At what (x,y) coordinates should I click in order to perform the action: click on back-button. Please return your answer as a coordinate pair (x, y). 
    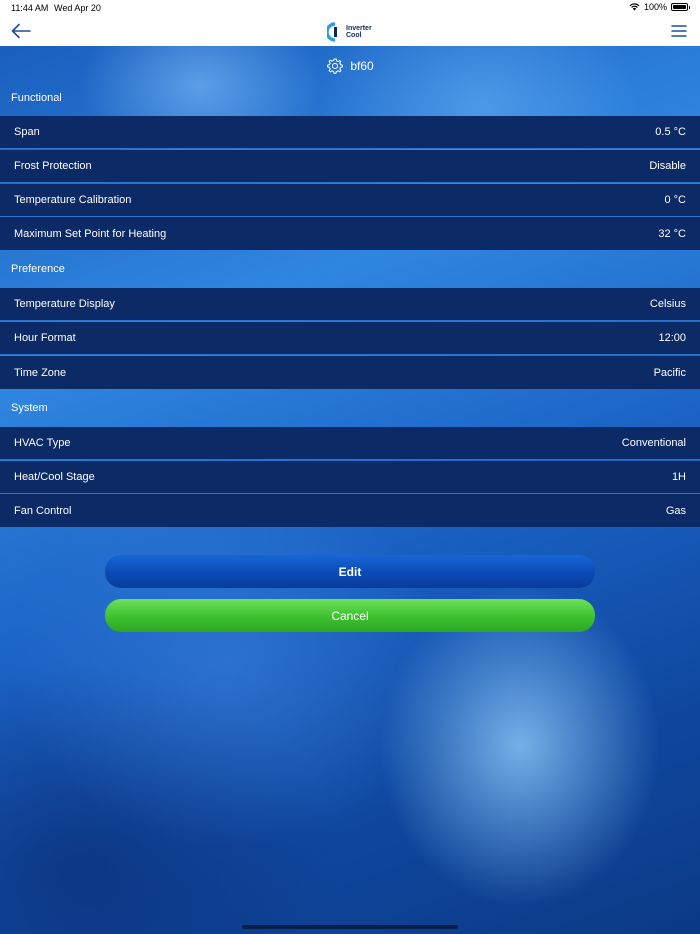
    Looking at the image, I should click on (21, 31).